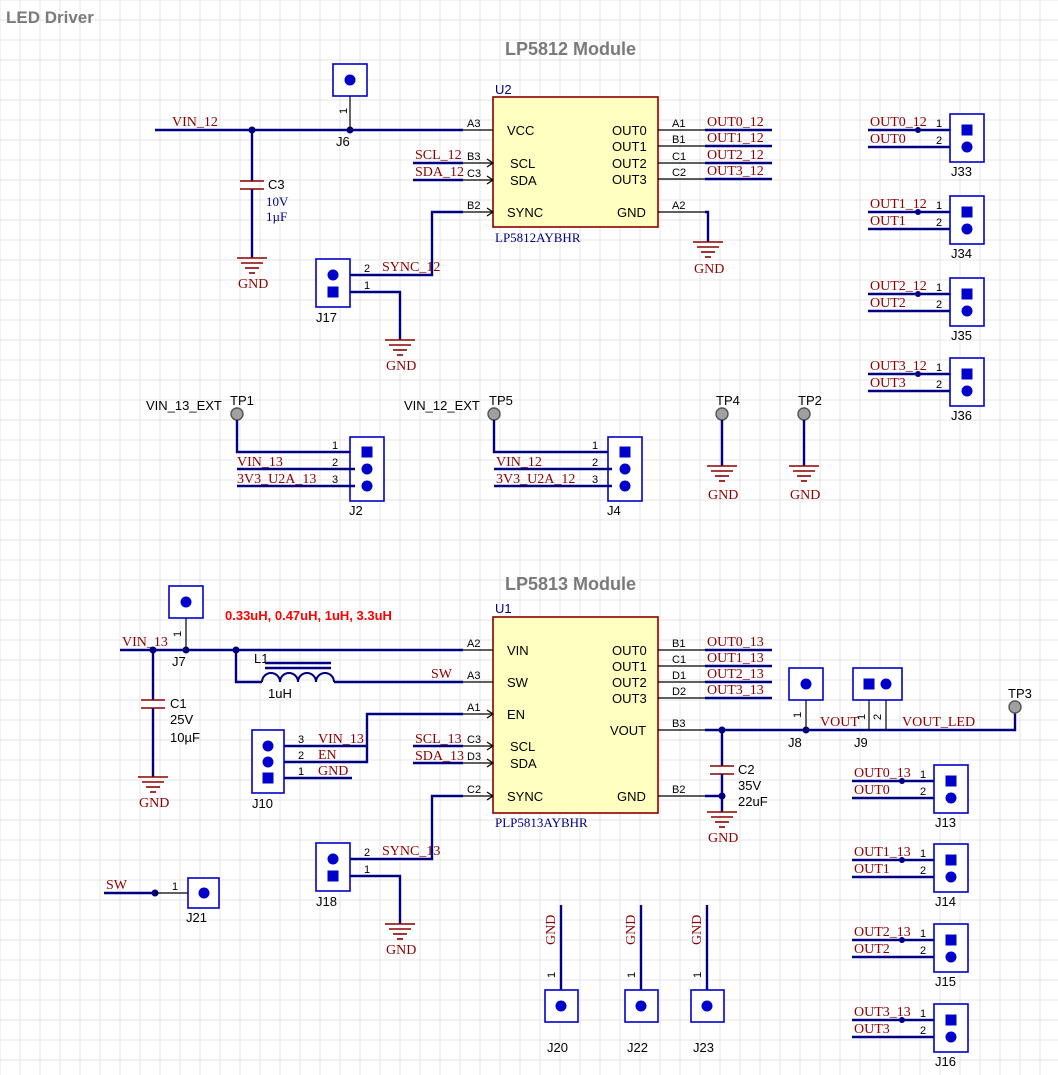 This screenshot has height=1075, width=1058. I want to click on j7-pin1, so click(186, 602).